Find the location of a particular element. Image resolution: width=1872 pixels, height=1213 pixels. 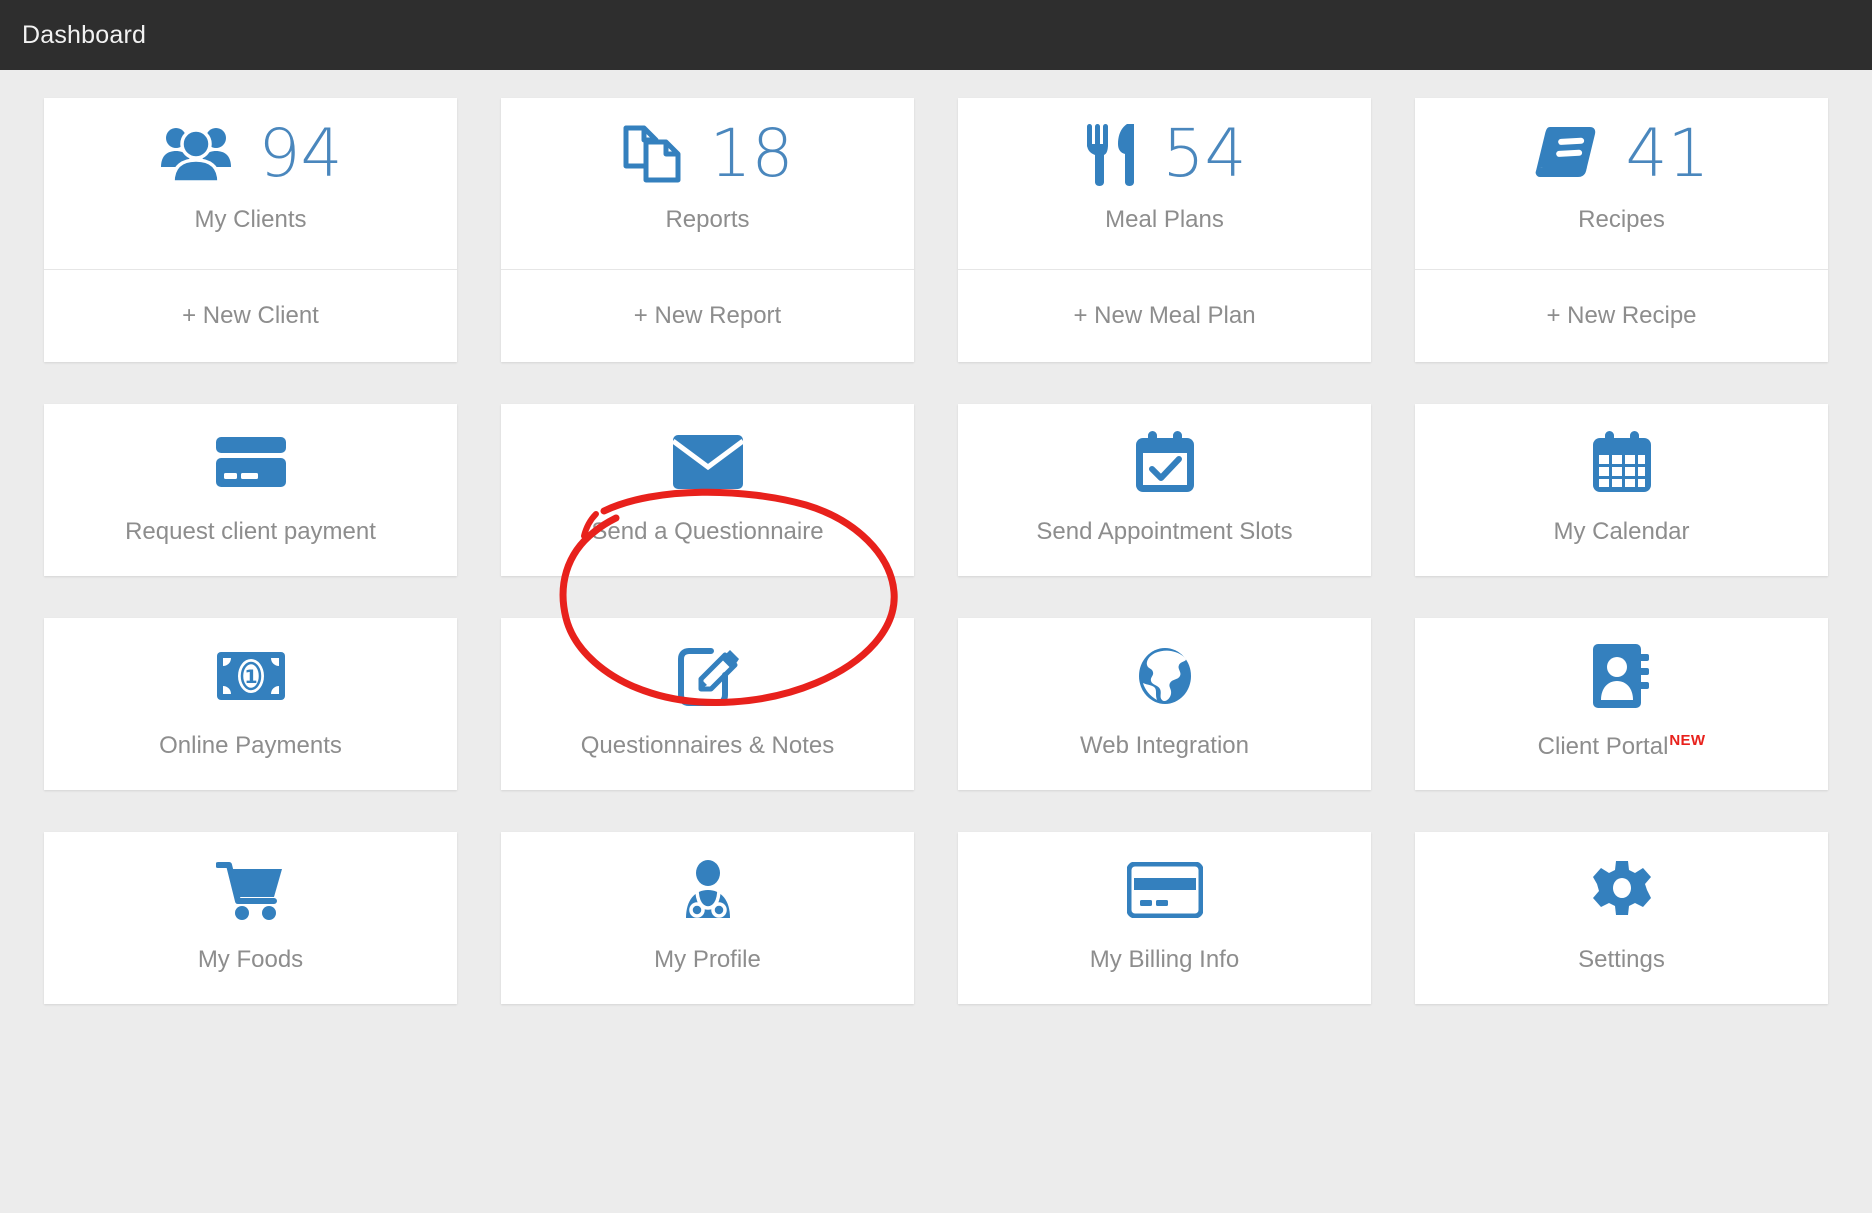

tile-body: Request client payment is located at coordinates (250, 490).